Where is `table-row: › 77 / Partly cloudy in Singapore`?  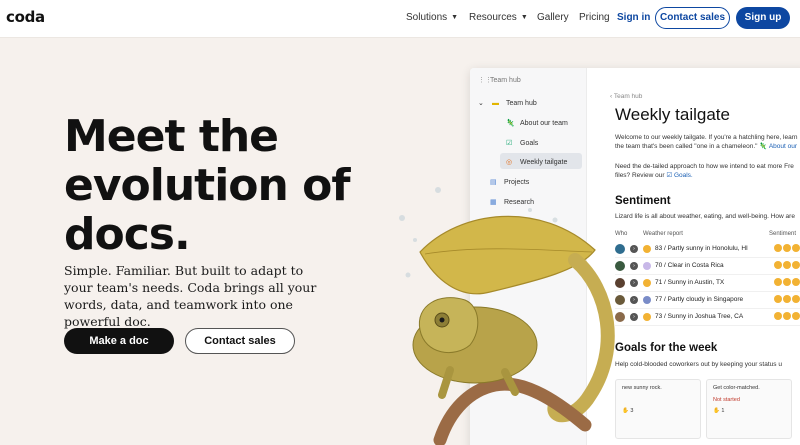
table-row: › 77 / Partly cloudy in Singapore is located at coordinates (707, 300).